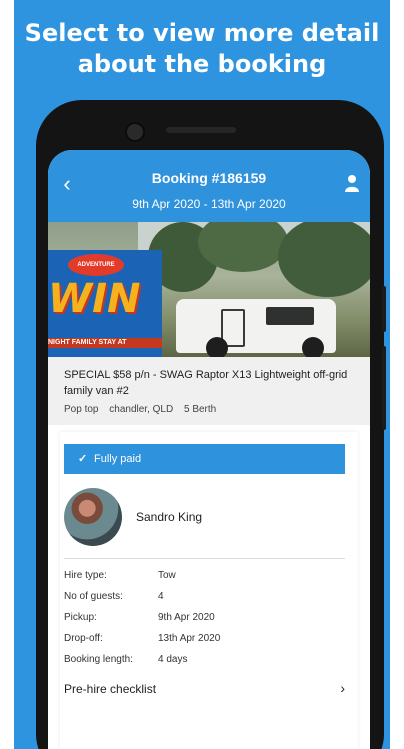 The width and height of the screenshot is (404, 749). I want to click on detail-label: Pickup:, so click(80, 617).